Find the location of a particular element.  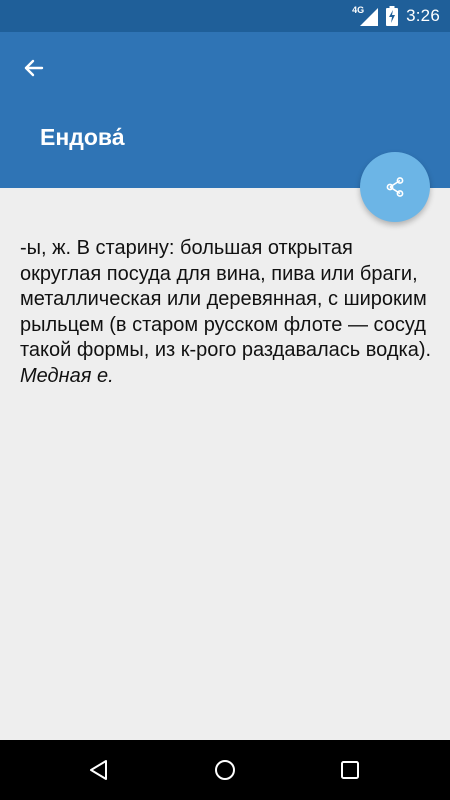

back-button is located at coordinates (34, 68).